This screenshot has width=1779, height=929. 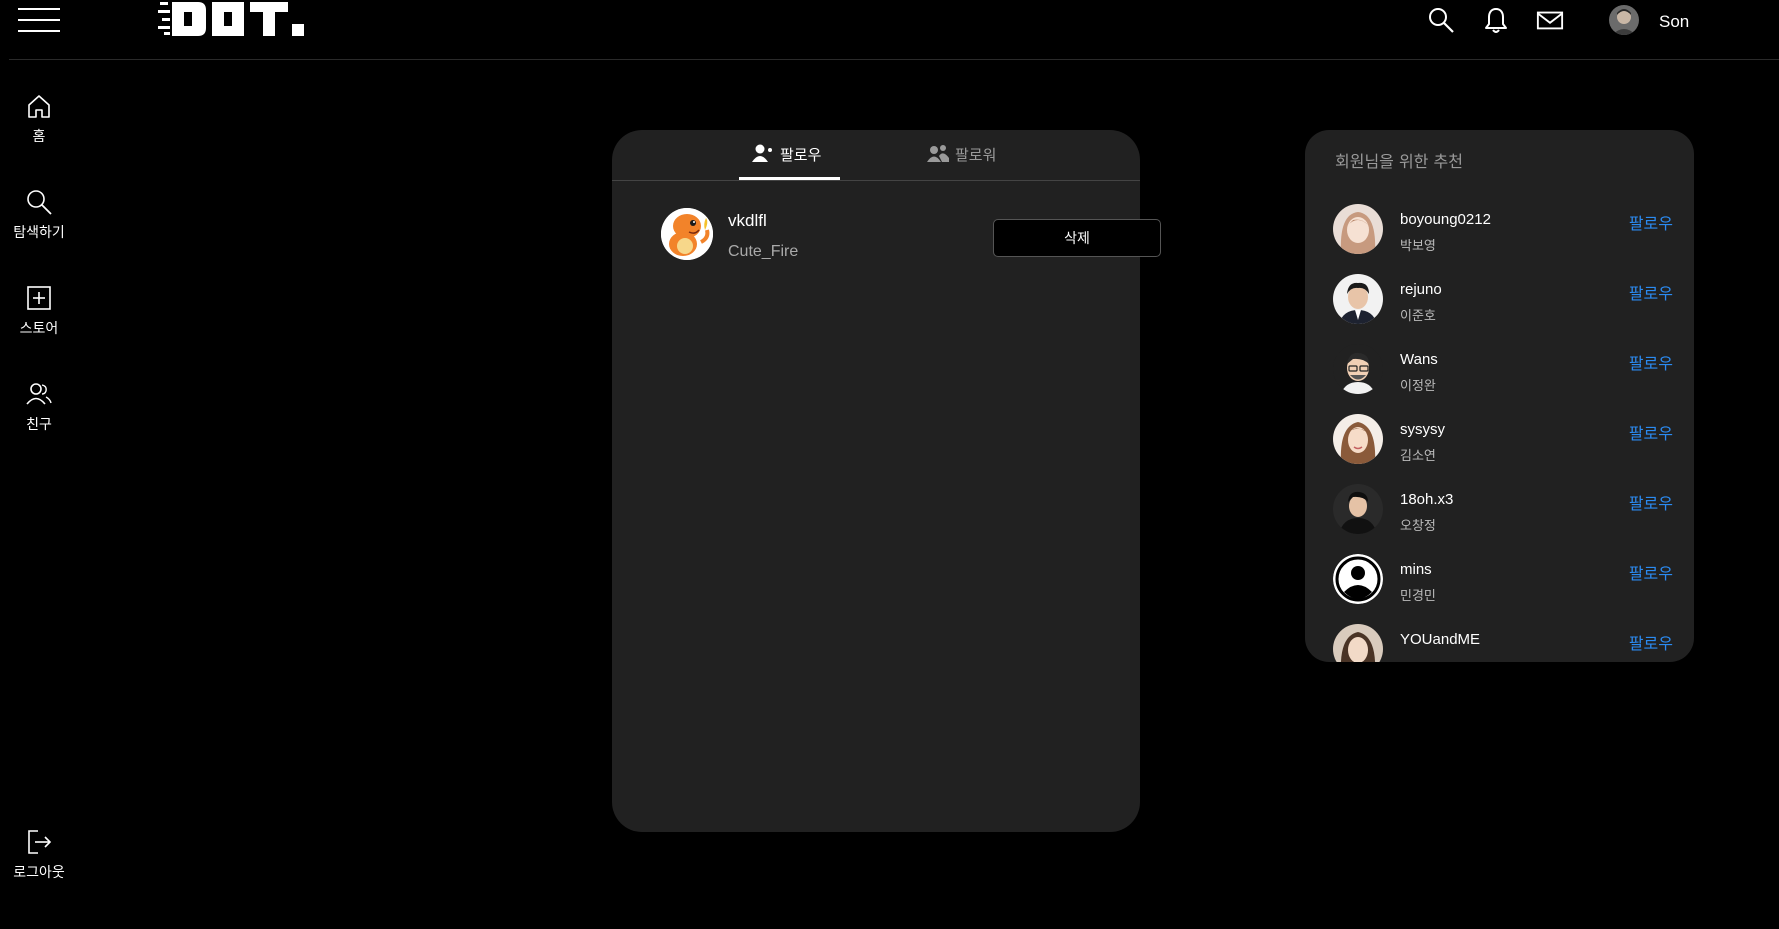 I want to click on recommend-username: mins, so click(x=1416, y=569).